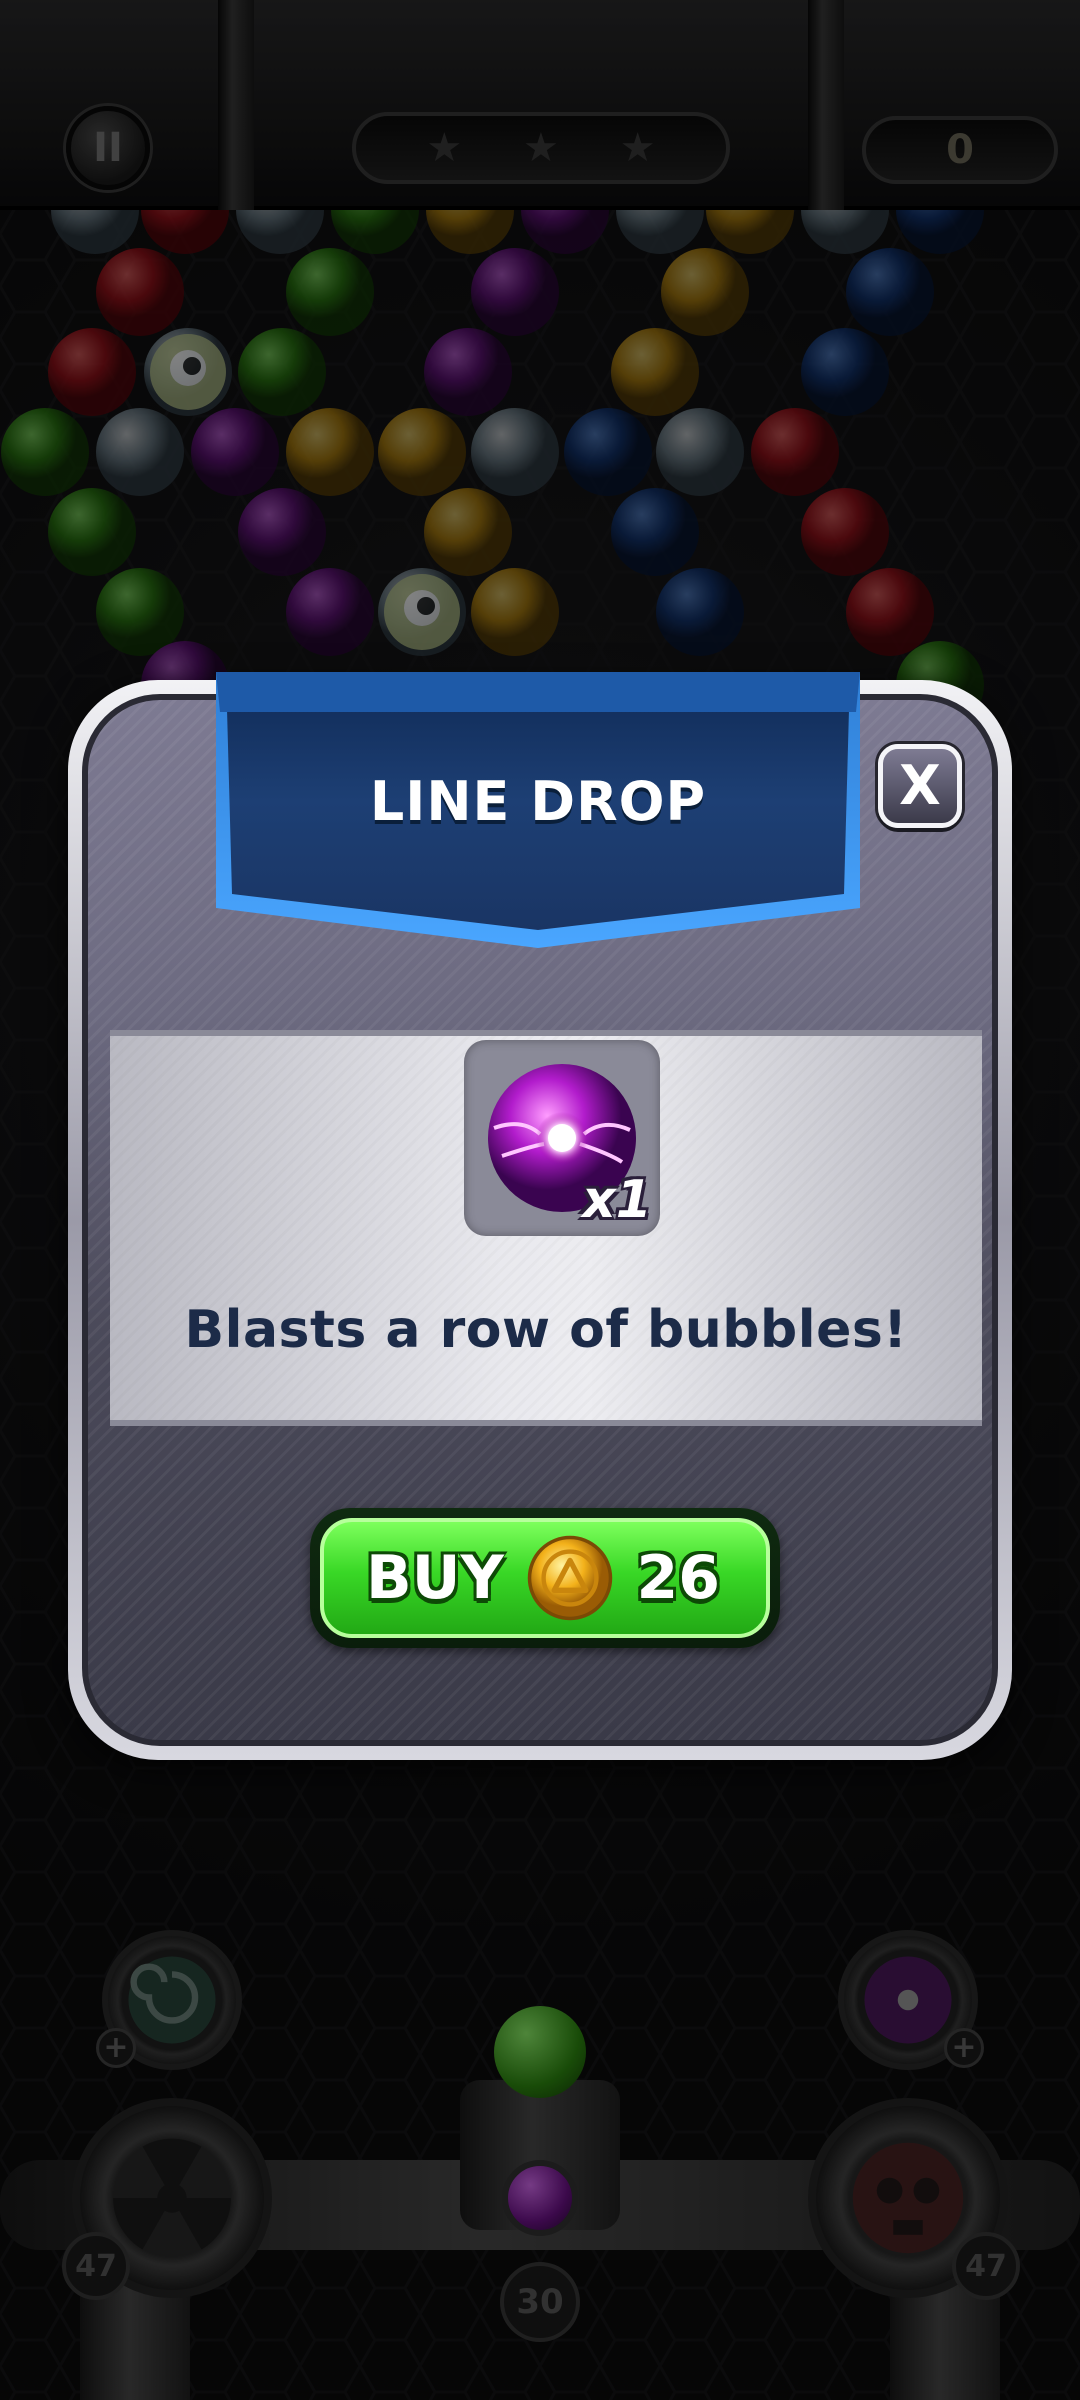  What do you see at coordinates (678, 1578) in the screenshot?
I see `buy-price: 26` at bounding box center [678, 1578].